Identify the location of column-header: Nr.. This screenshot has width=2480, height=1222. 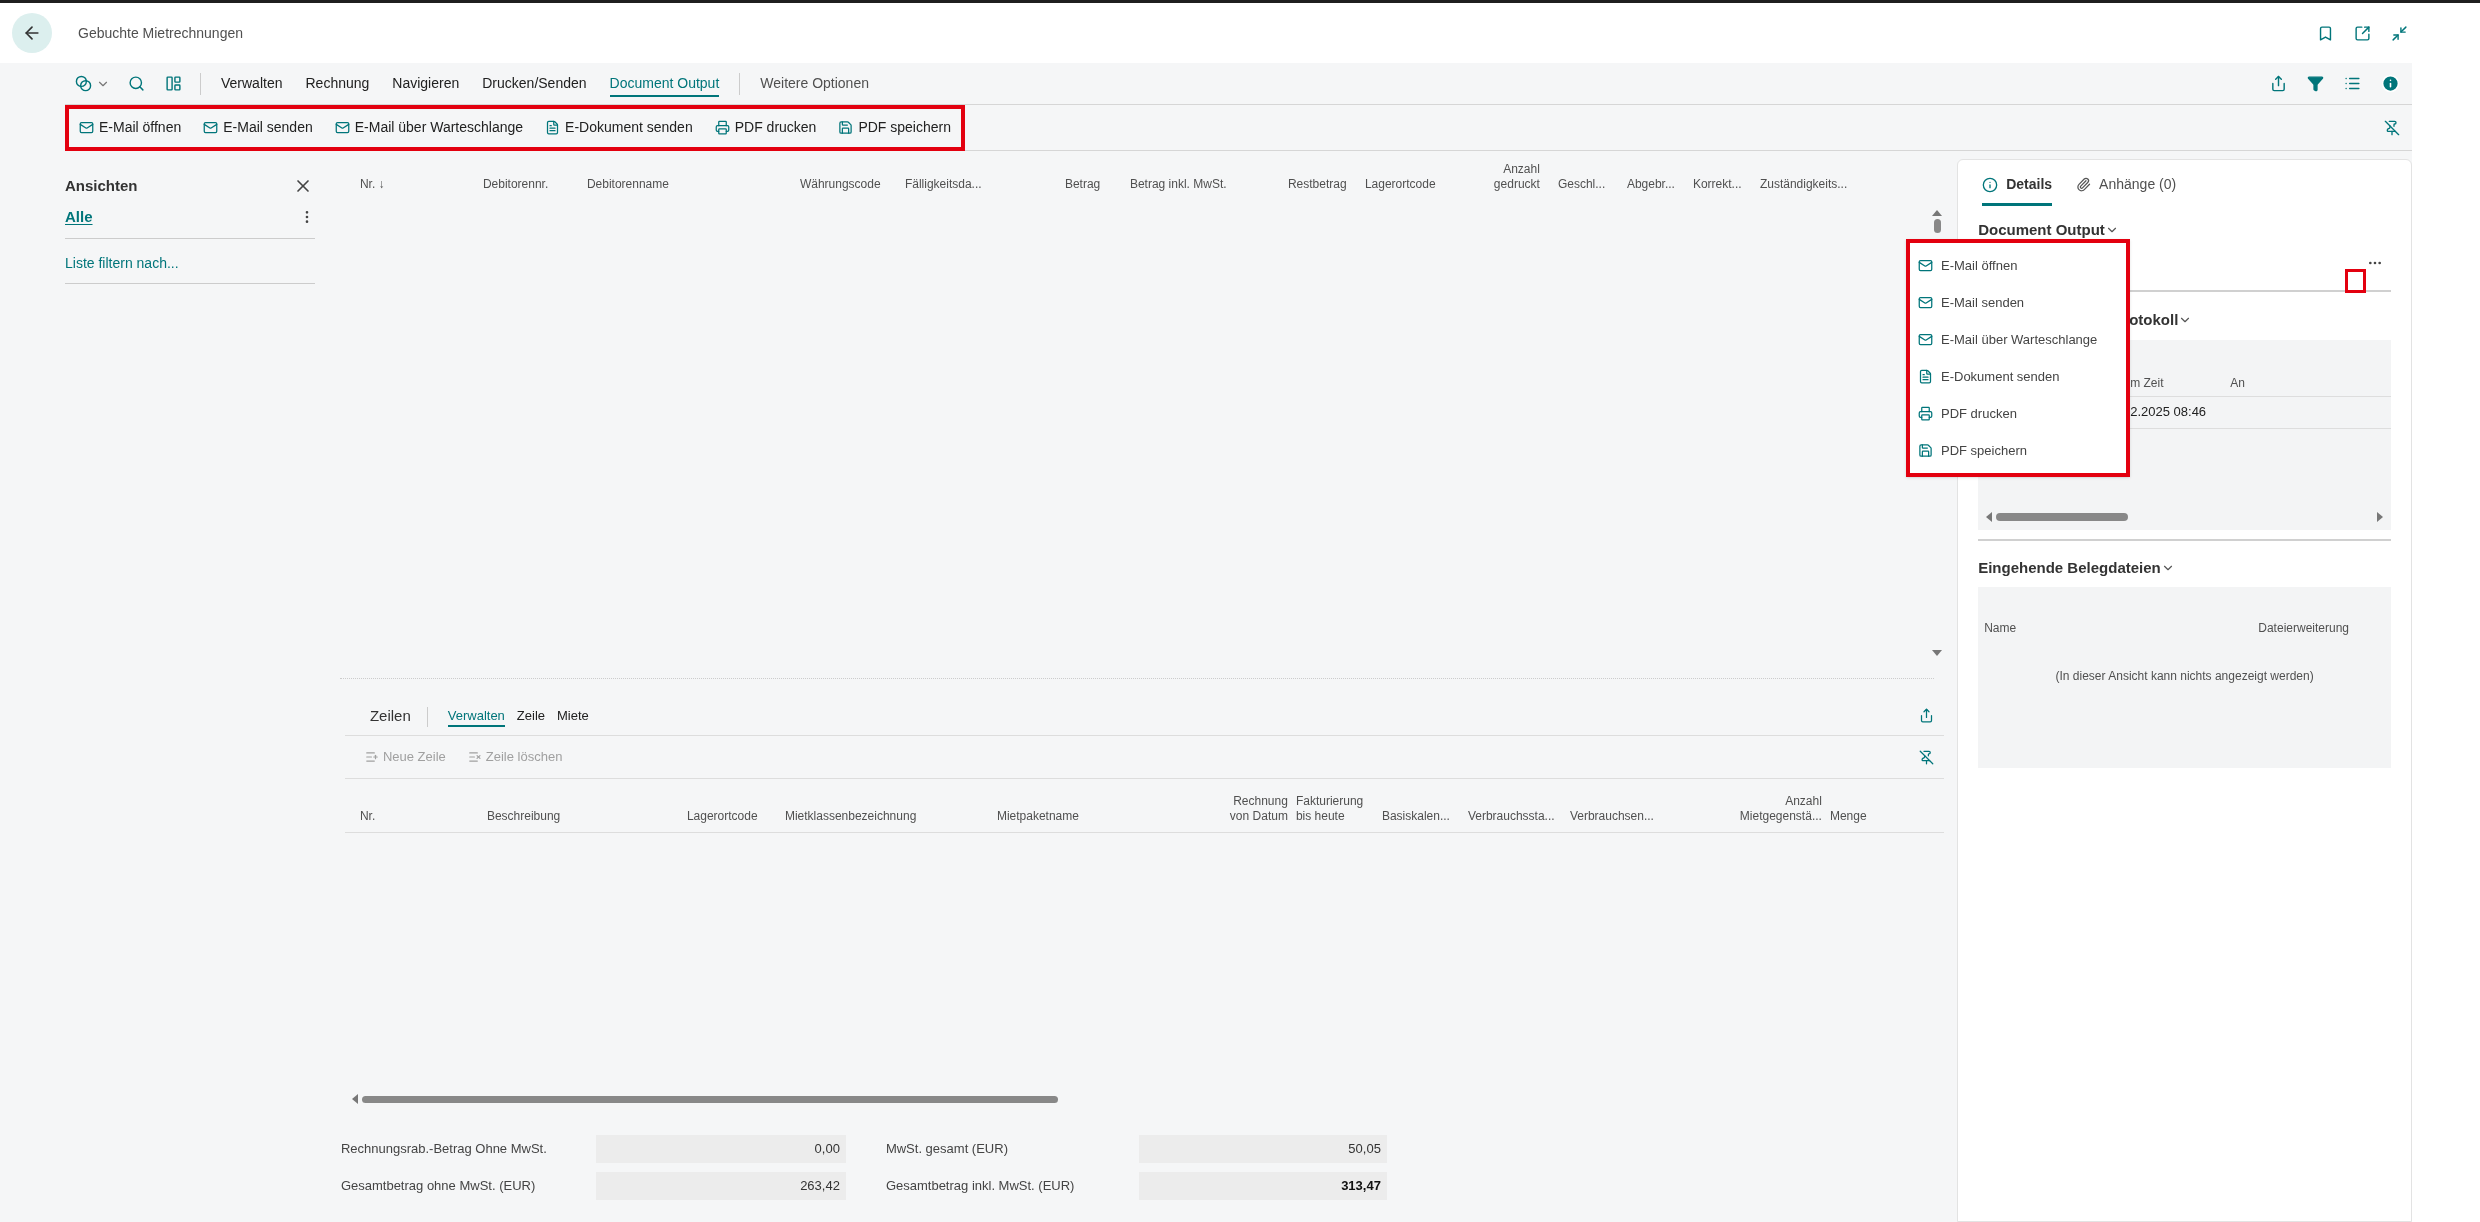
(367, 816).